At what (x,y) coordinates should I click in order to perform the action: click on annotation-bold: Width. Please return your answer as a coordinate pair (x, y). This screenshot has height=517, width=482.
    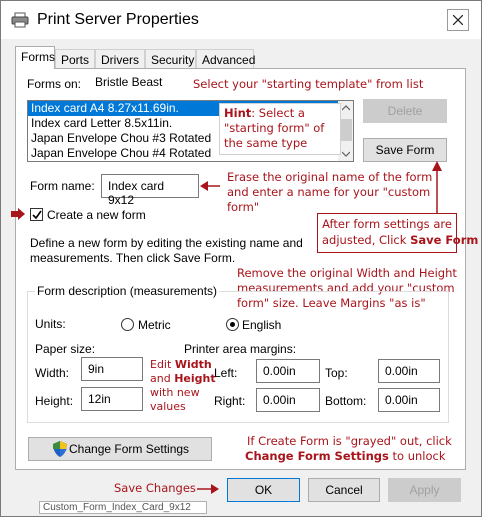
    Looking at the image, I should click on (193, 364).